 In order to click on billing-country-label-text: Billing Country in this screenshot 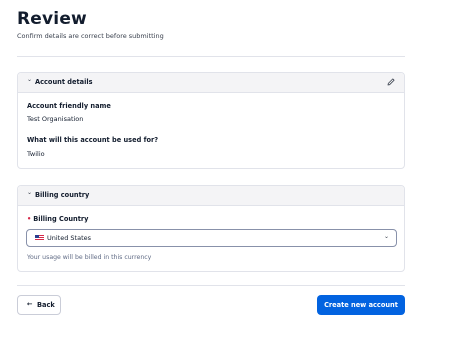, I will do `click(61, 219)`.